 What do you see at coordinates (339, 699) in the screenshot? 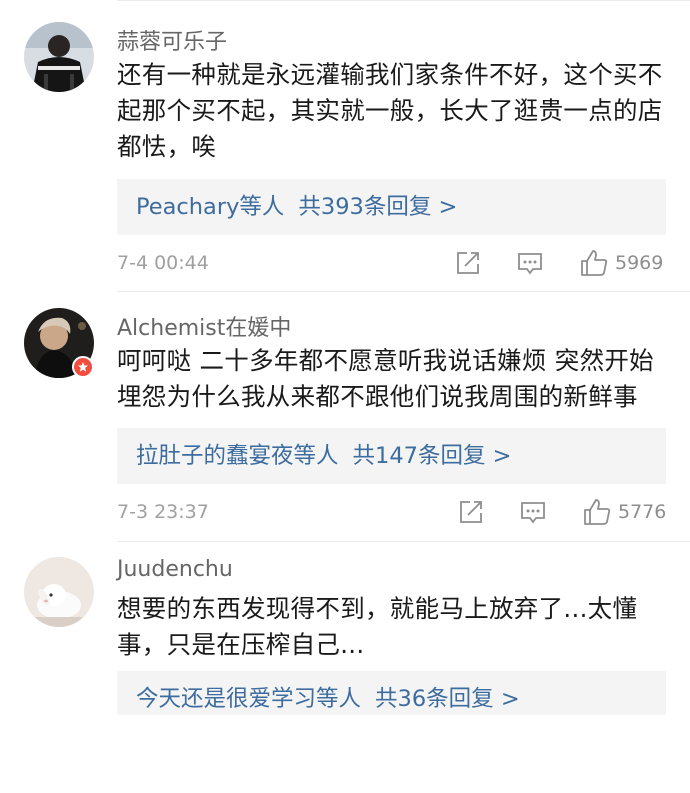
I see `reply-users-suffix: 等人` at bounding box center [339, 699].